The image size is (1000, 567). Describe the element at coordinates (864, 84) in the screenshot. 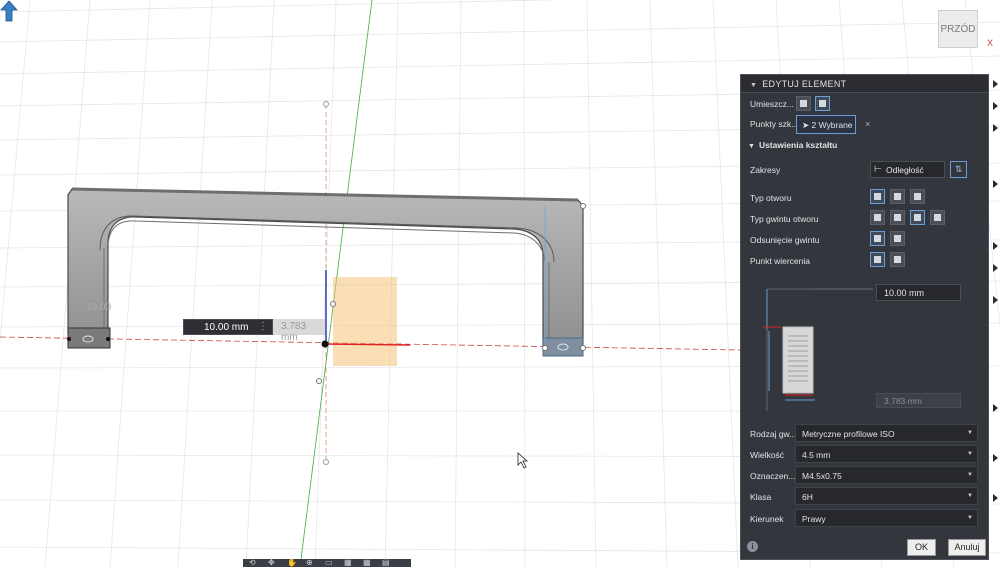

I see `panel-header: ▼ EDYTUJ ELEMENT` at that location.